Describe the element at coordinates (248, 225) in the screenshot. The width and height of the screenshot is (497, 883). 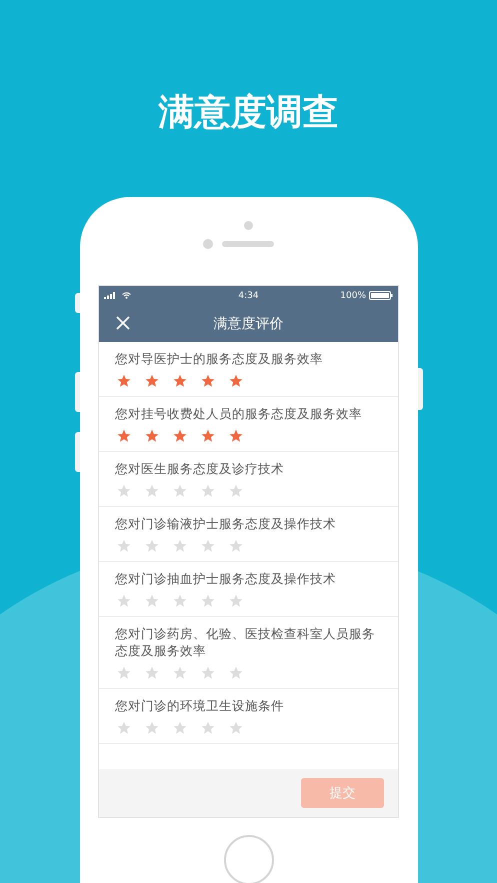
I see `sensor-dot` at that location.